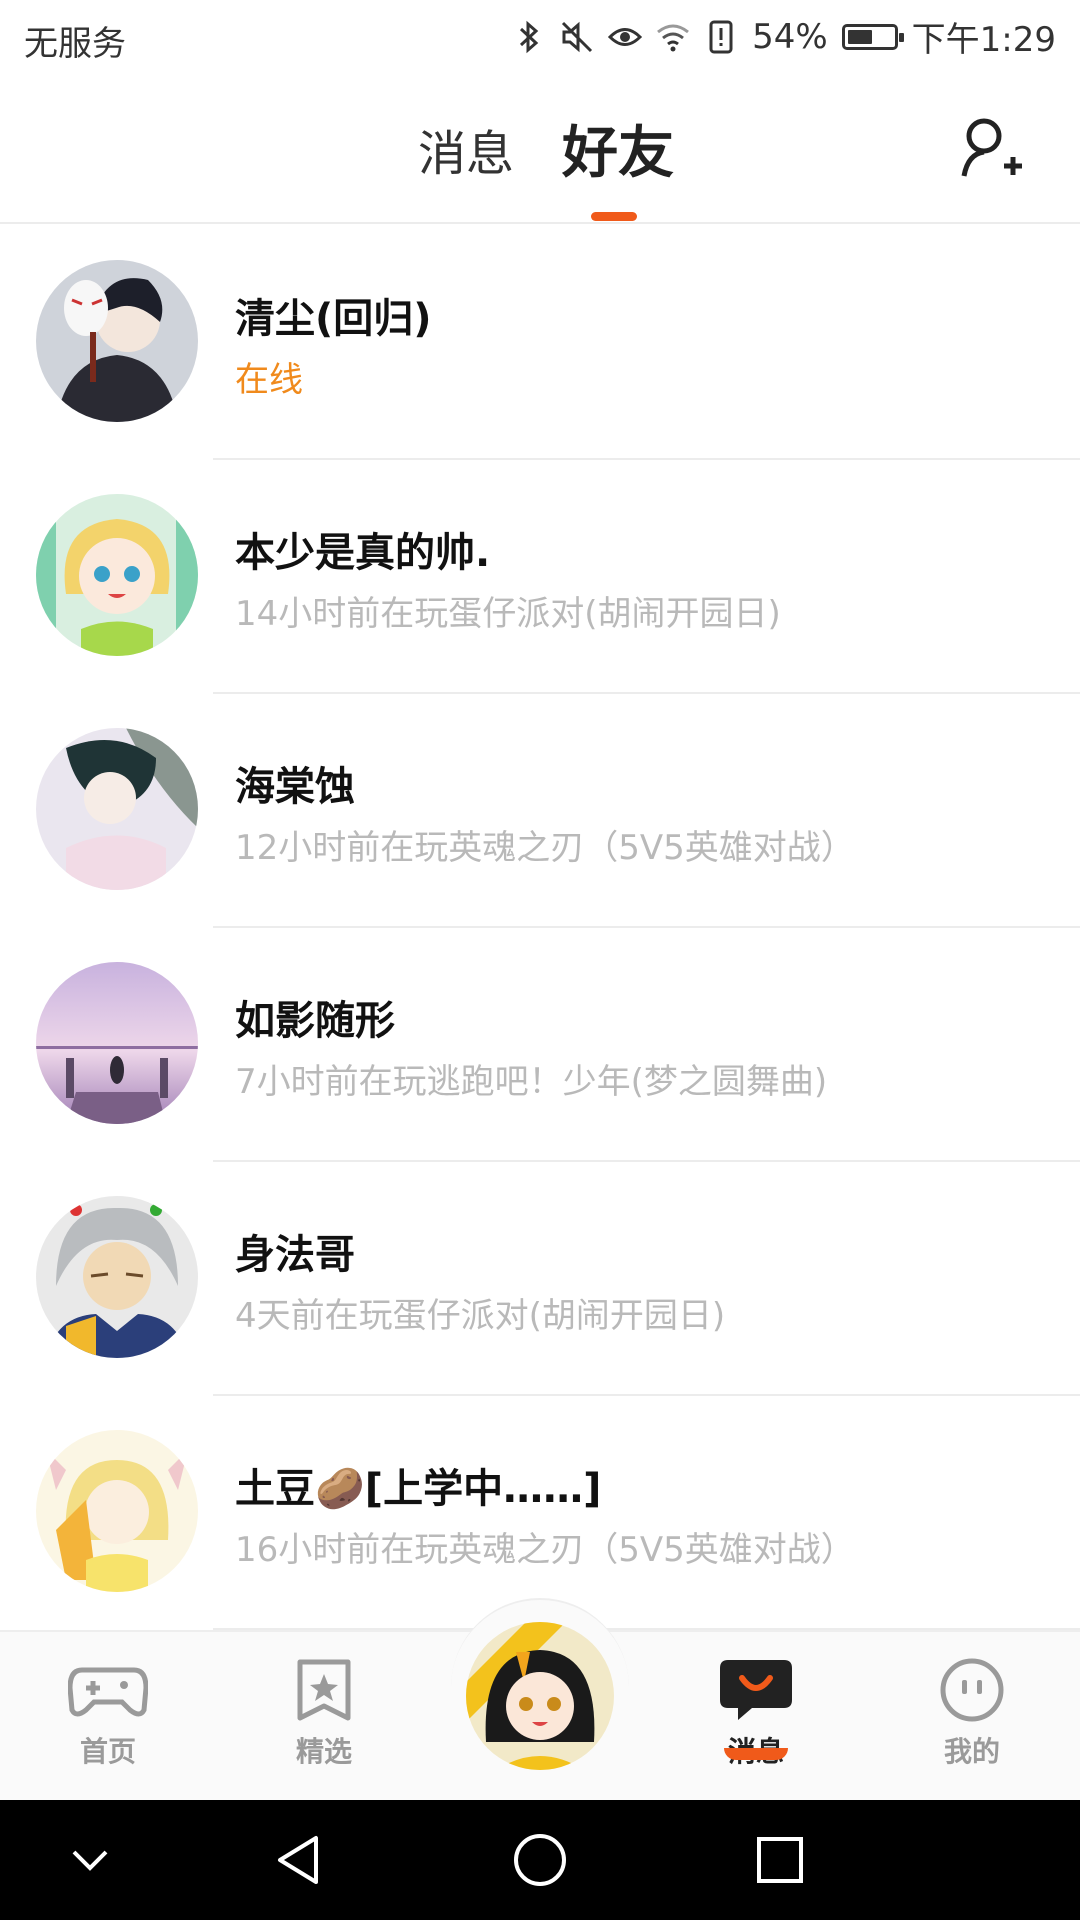 The height and width of the screenshot is (1920, 1080). What do you see at coordinates (508, 614) in the screenshot?
I see `friend-status: 14小时前在玩蛋仔派对(胡闹开园日)` at bounding box center [508, 614].